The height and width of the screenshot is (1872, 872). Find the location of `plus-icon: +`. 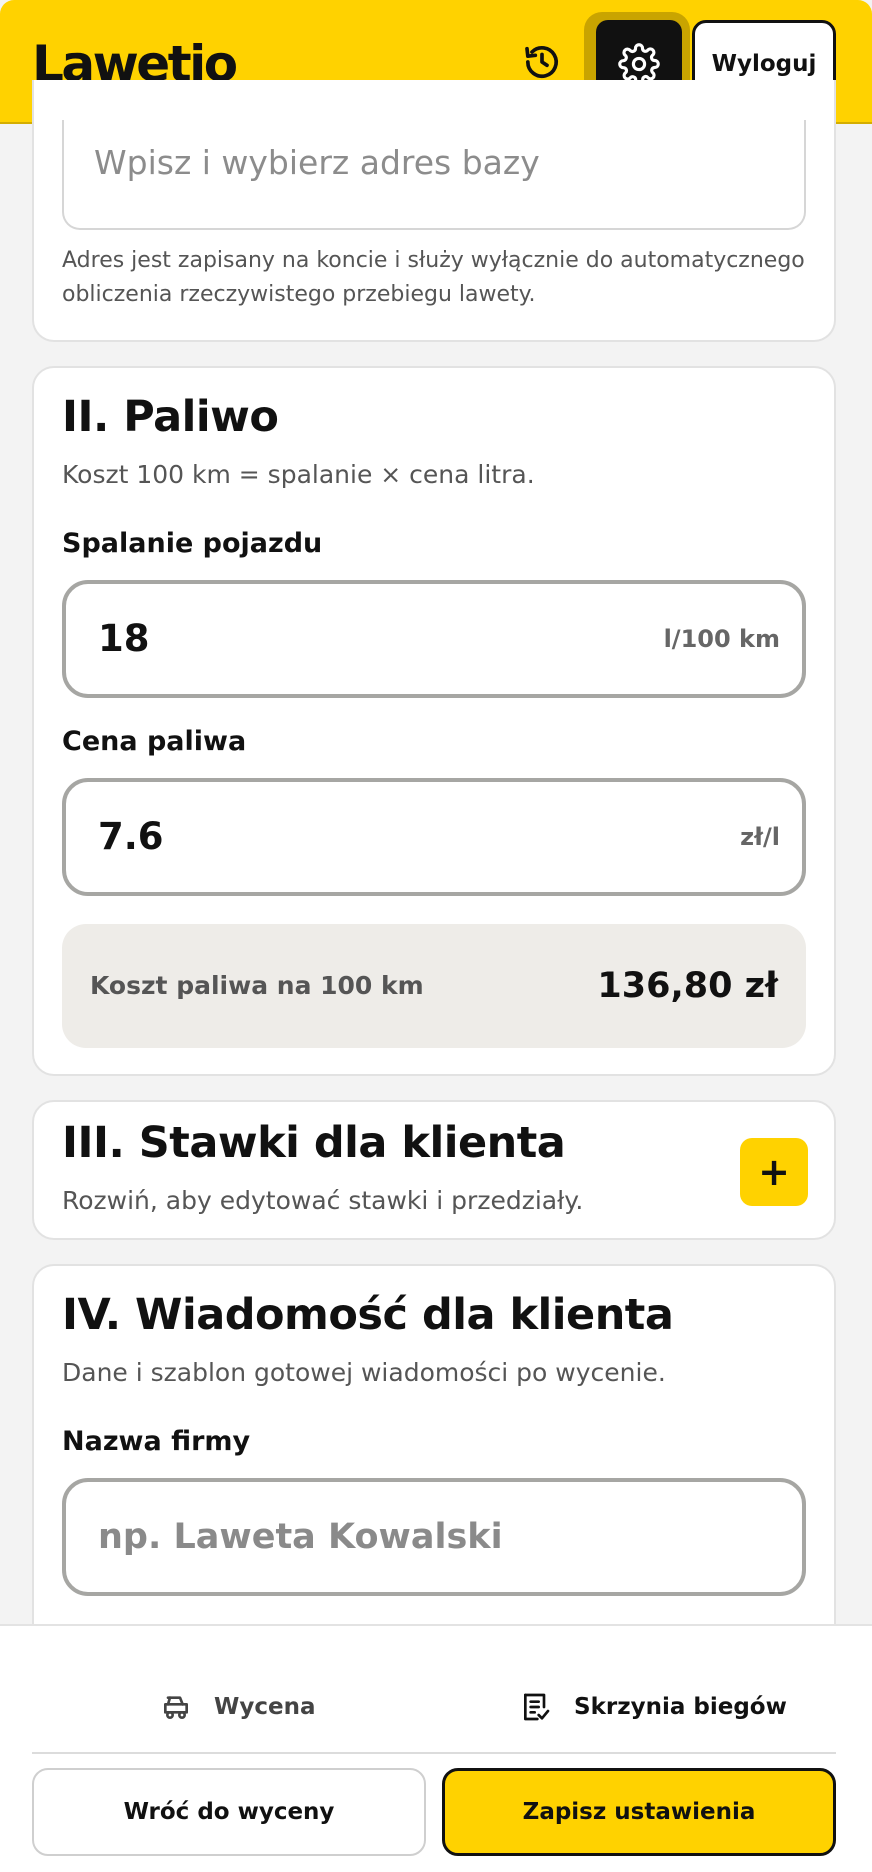

plus-icon: + is located at coordinates (774, 1172).